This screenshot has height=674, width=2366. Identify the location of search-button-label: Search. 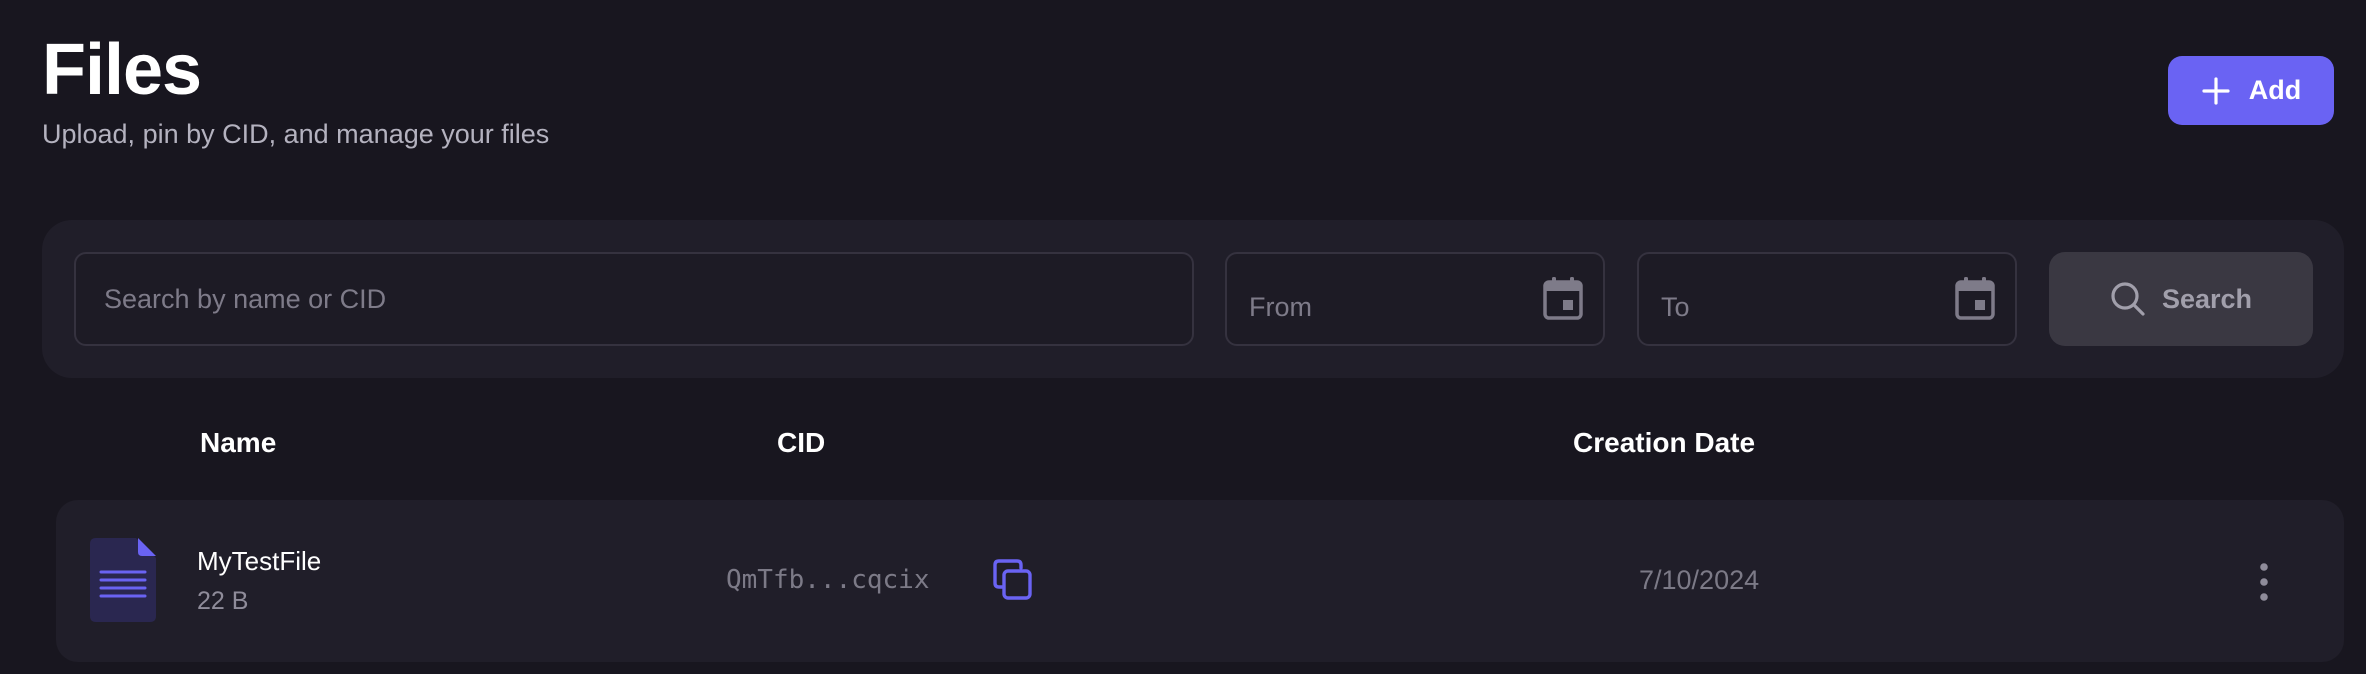
(2207, 298).